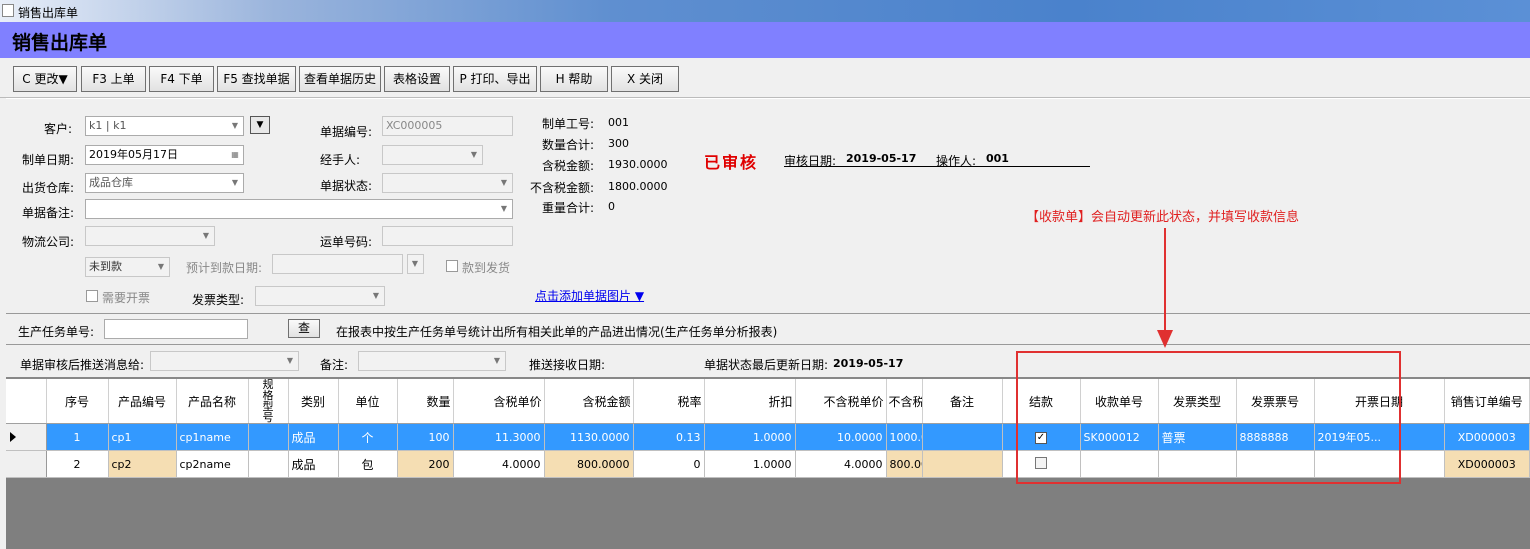 Image resolution: width=1530 pixels, height=549 pixels. What do you see at coordinates (48, 13) in the screenshot?
I see `window-title: 销售出库单` at bounding box center [48, 13].